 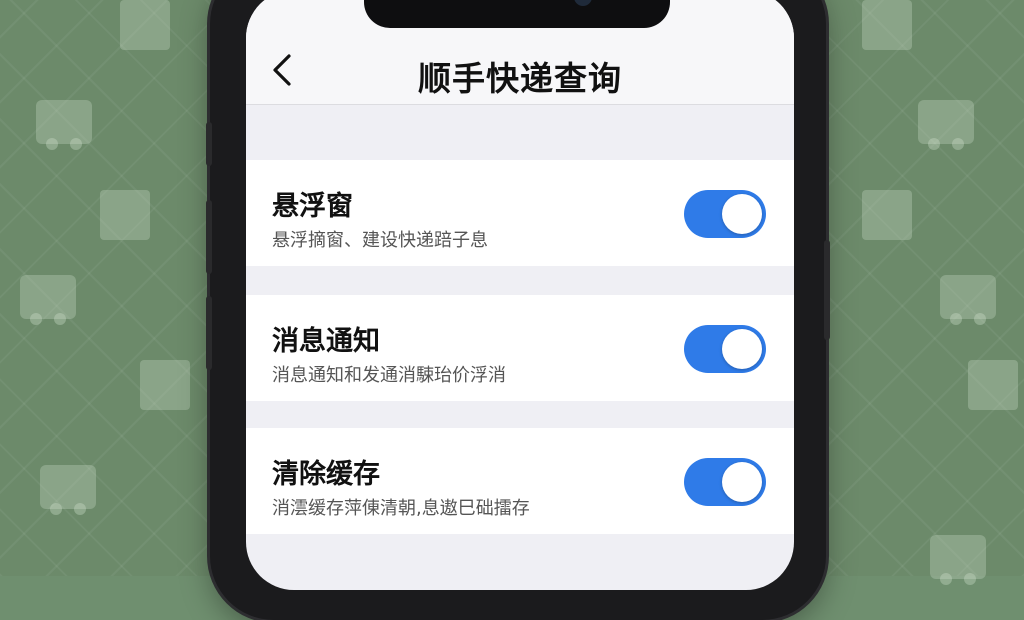 What do you see at coordinates (520, 348) in the screenshot?
I see `setting-row-notifications: 消息通知 消息通知和发通消駷珆价浮消` at bounding box center [520, 348].